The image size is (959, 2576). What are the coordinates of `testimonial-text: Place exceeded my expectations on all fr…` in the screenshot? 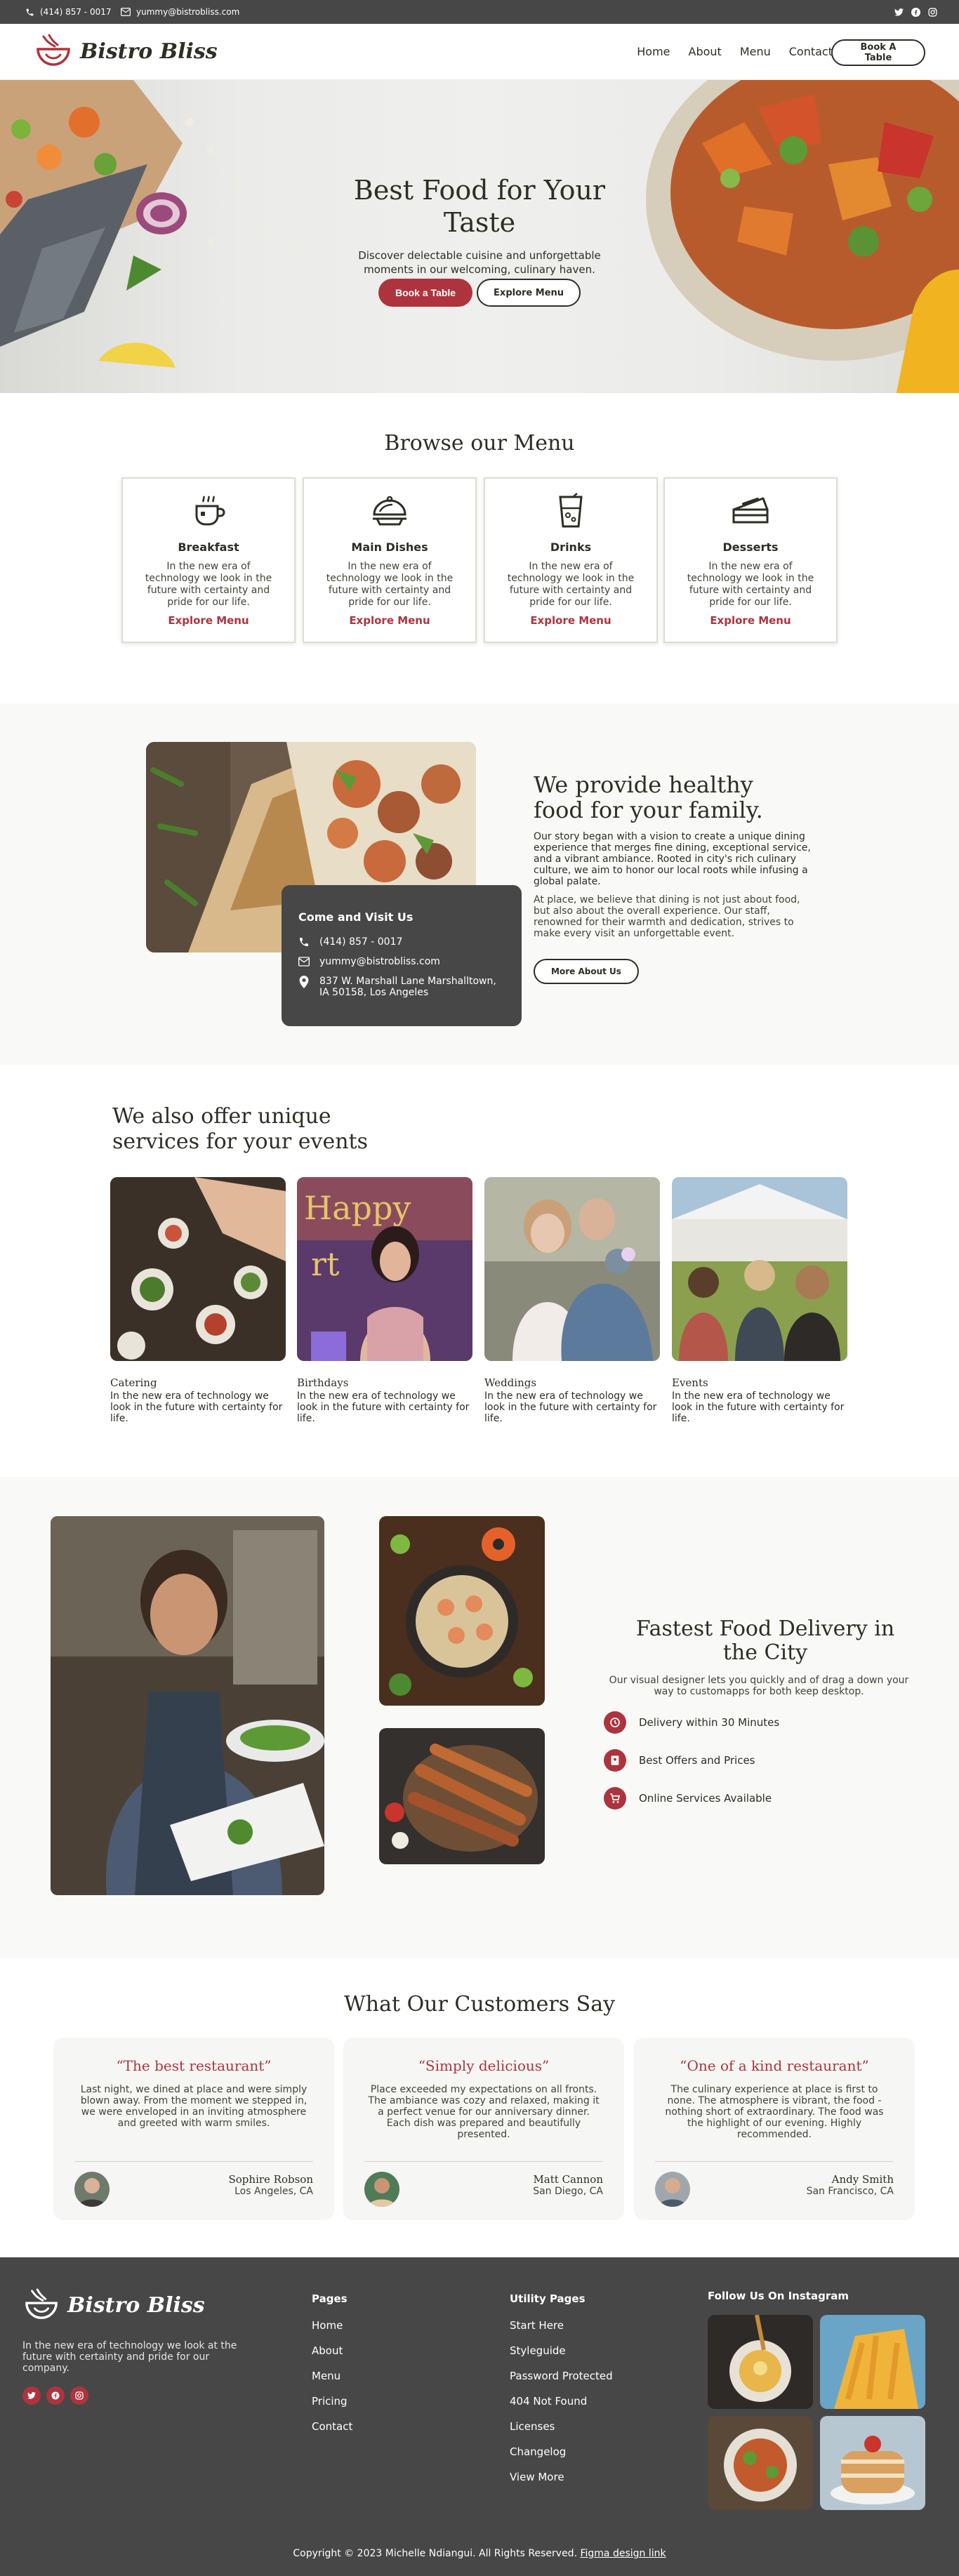 It's located at (484, 2112).